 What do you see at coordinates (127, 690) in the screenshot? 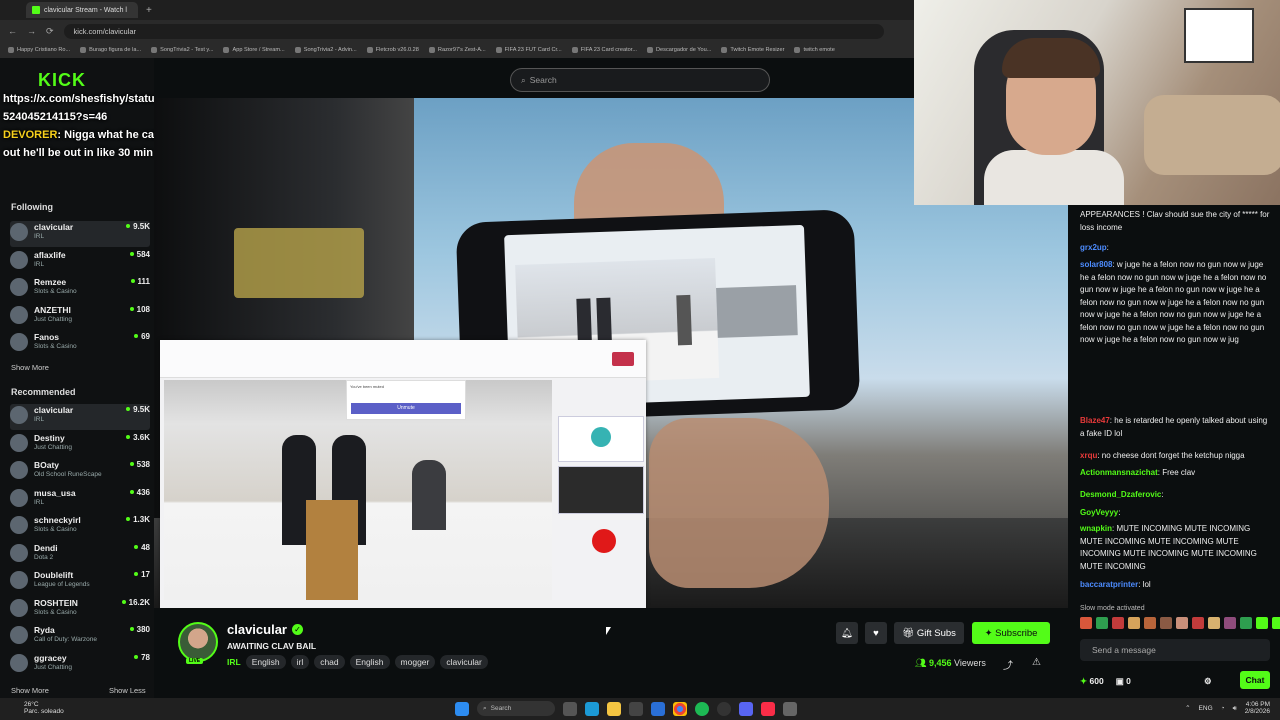
I see `show-less-button: Show Less` at bounding box center [127, 690].